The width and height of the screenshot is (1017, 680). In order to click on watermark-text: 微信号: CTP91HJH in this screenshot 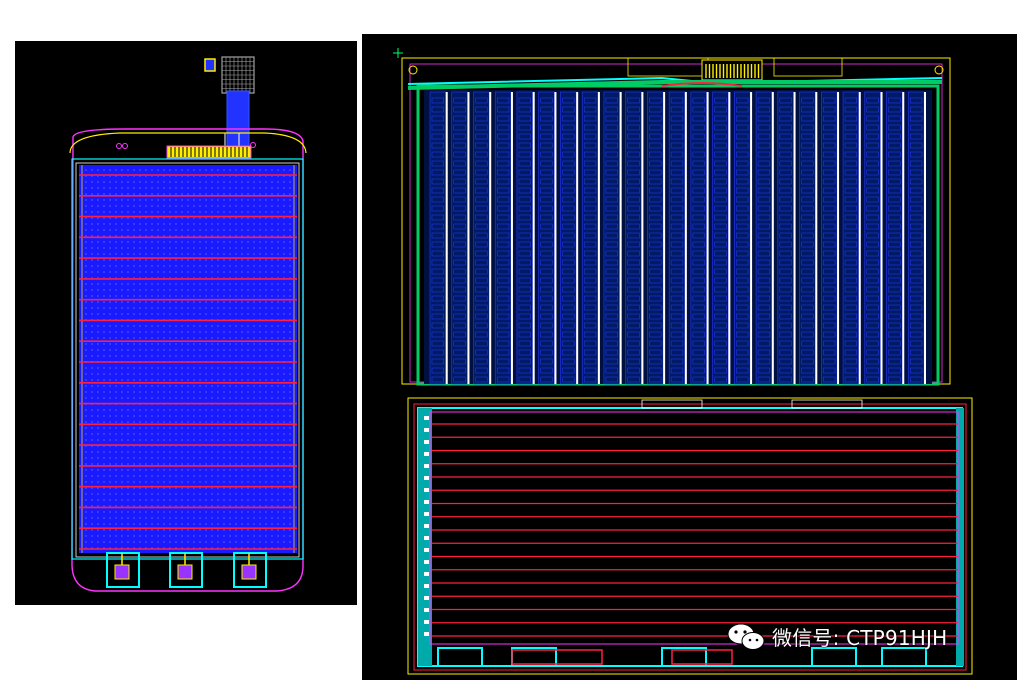, I will do `click(860, 637)`.